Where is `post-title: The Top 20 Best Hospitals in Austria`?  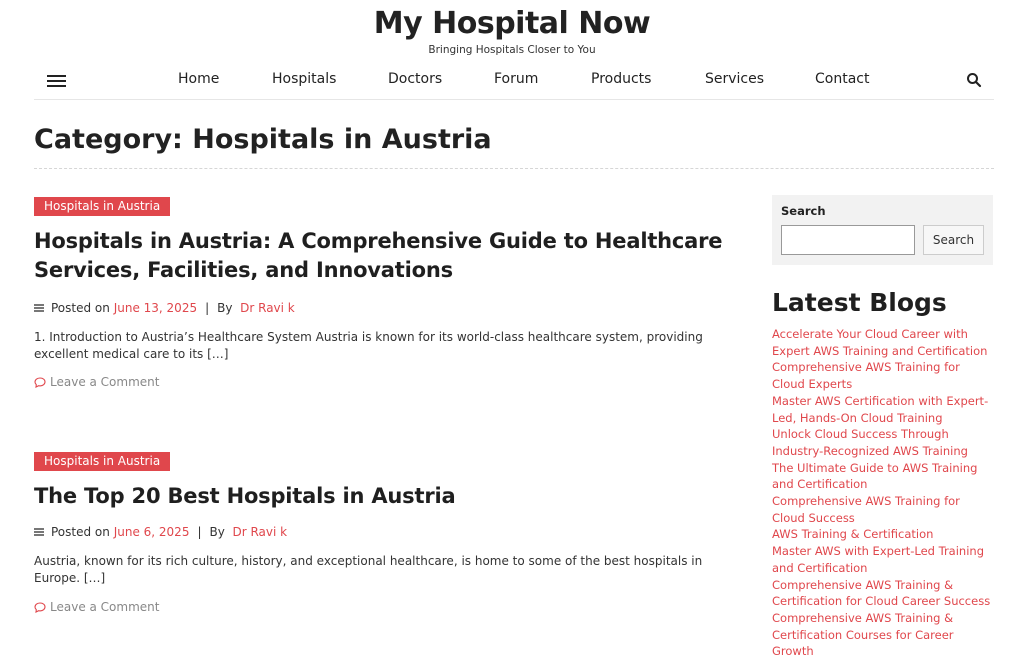
post-title: The Top 20 Best Hospitals in Austria is located at coordinates (389, 496).